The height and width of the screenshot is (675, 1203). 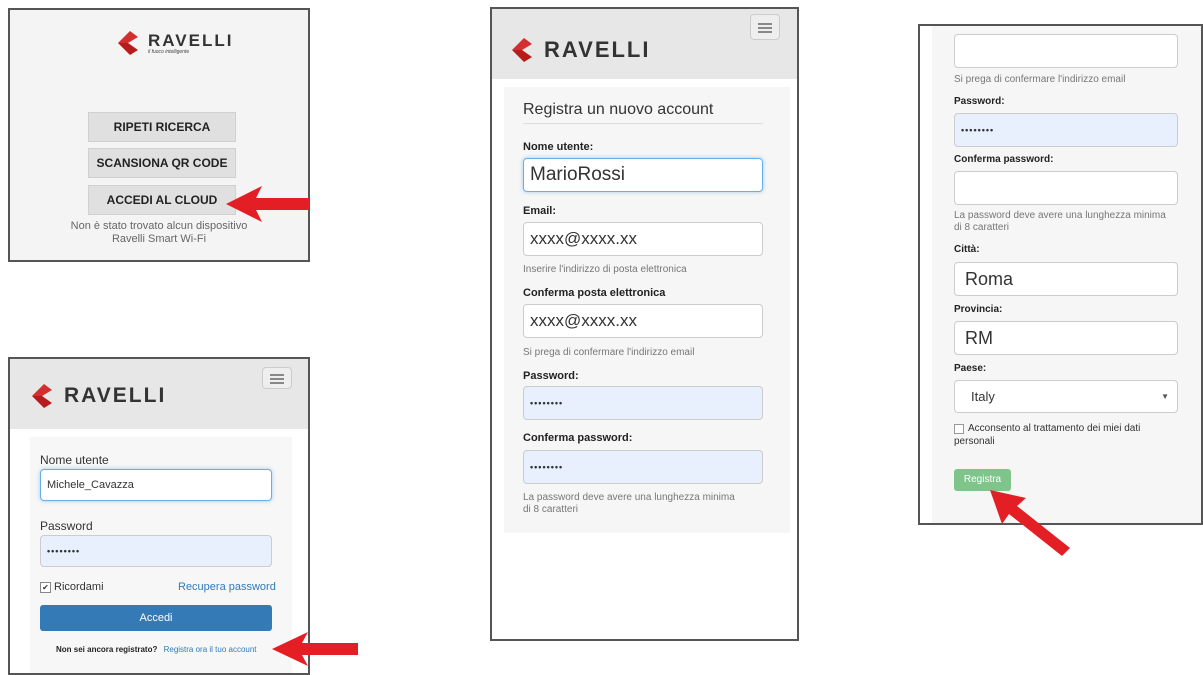 I want to click on username-label: Nome utente, so click(x=74, y=460).